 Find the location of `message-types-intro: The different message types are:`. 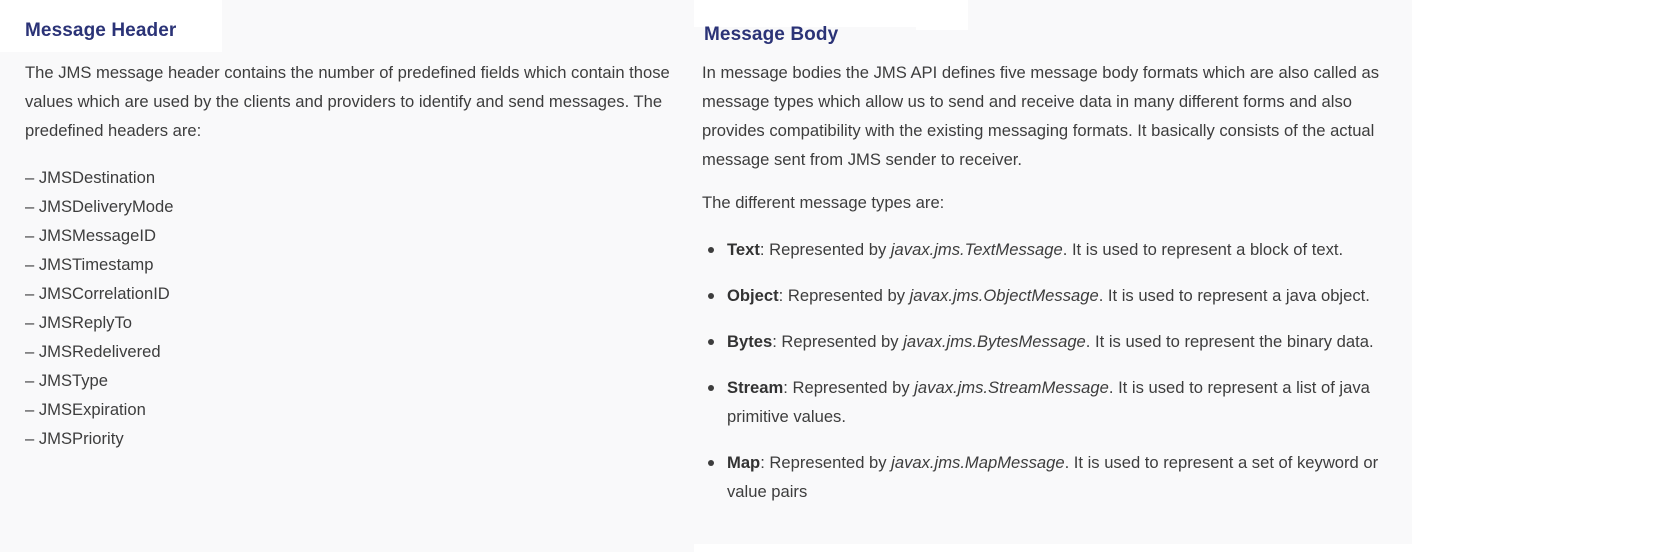

message-types-intro: The different message types are: is located at coordinates (823, 202).